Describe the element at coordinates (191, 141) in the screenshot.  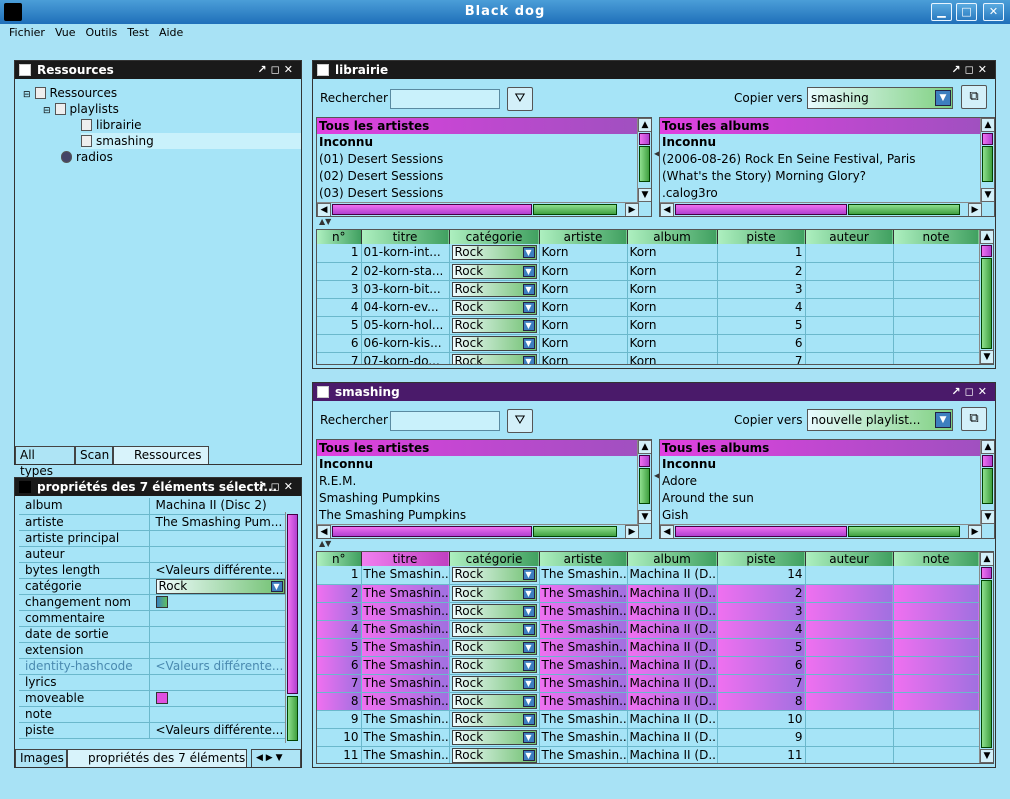
I see `tree-node-smashing: smashing` at that location.